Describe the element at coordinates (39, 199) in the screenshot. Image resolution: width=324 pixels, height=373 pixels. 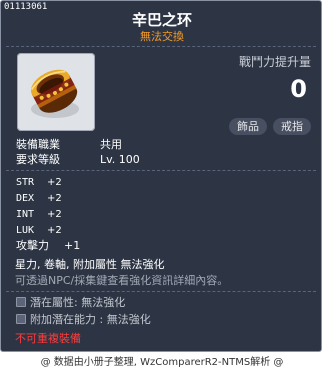
I see `stat-row: DEX +2` at that location.